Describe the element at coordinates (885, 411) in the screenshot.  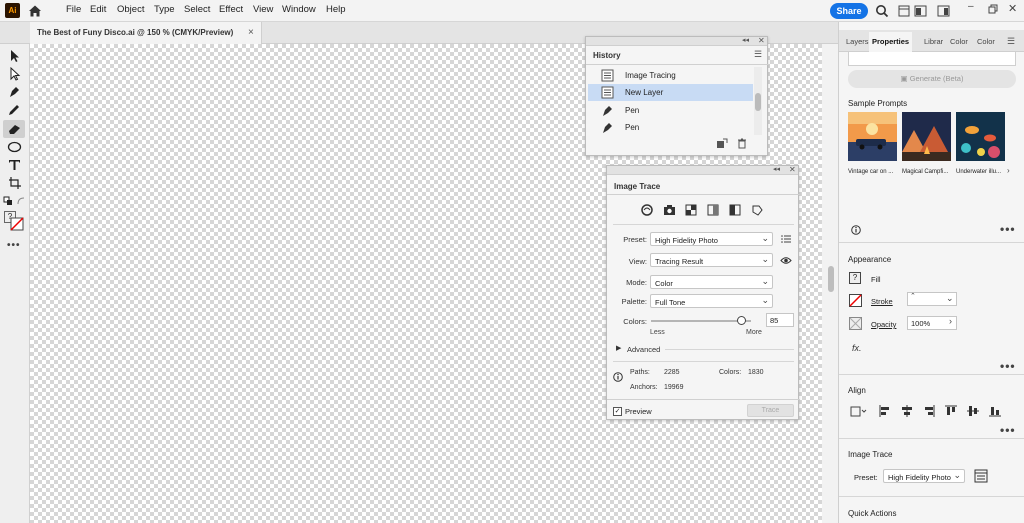
I see `align-left-icon` at that location.